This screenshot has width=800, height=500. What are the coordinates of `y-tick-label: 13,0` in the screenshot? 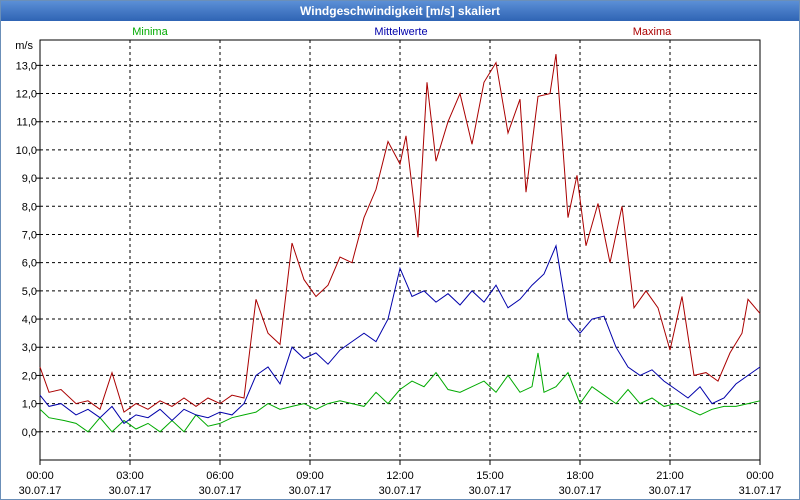 It's located at (26, 66).